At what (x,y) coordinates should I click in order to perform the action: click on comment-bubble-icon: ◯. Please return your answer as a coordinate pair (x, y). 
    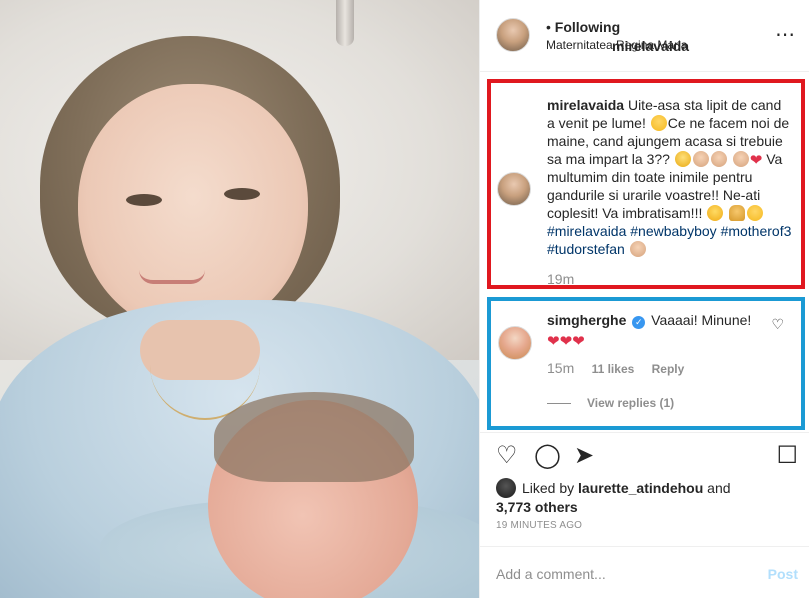
    Looking at the image, I should click on (547, 456).